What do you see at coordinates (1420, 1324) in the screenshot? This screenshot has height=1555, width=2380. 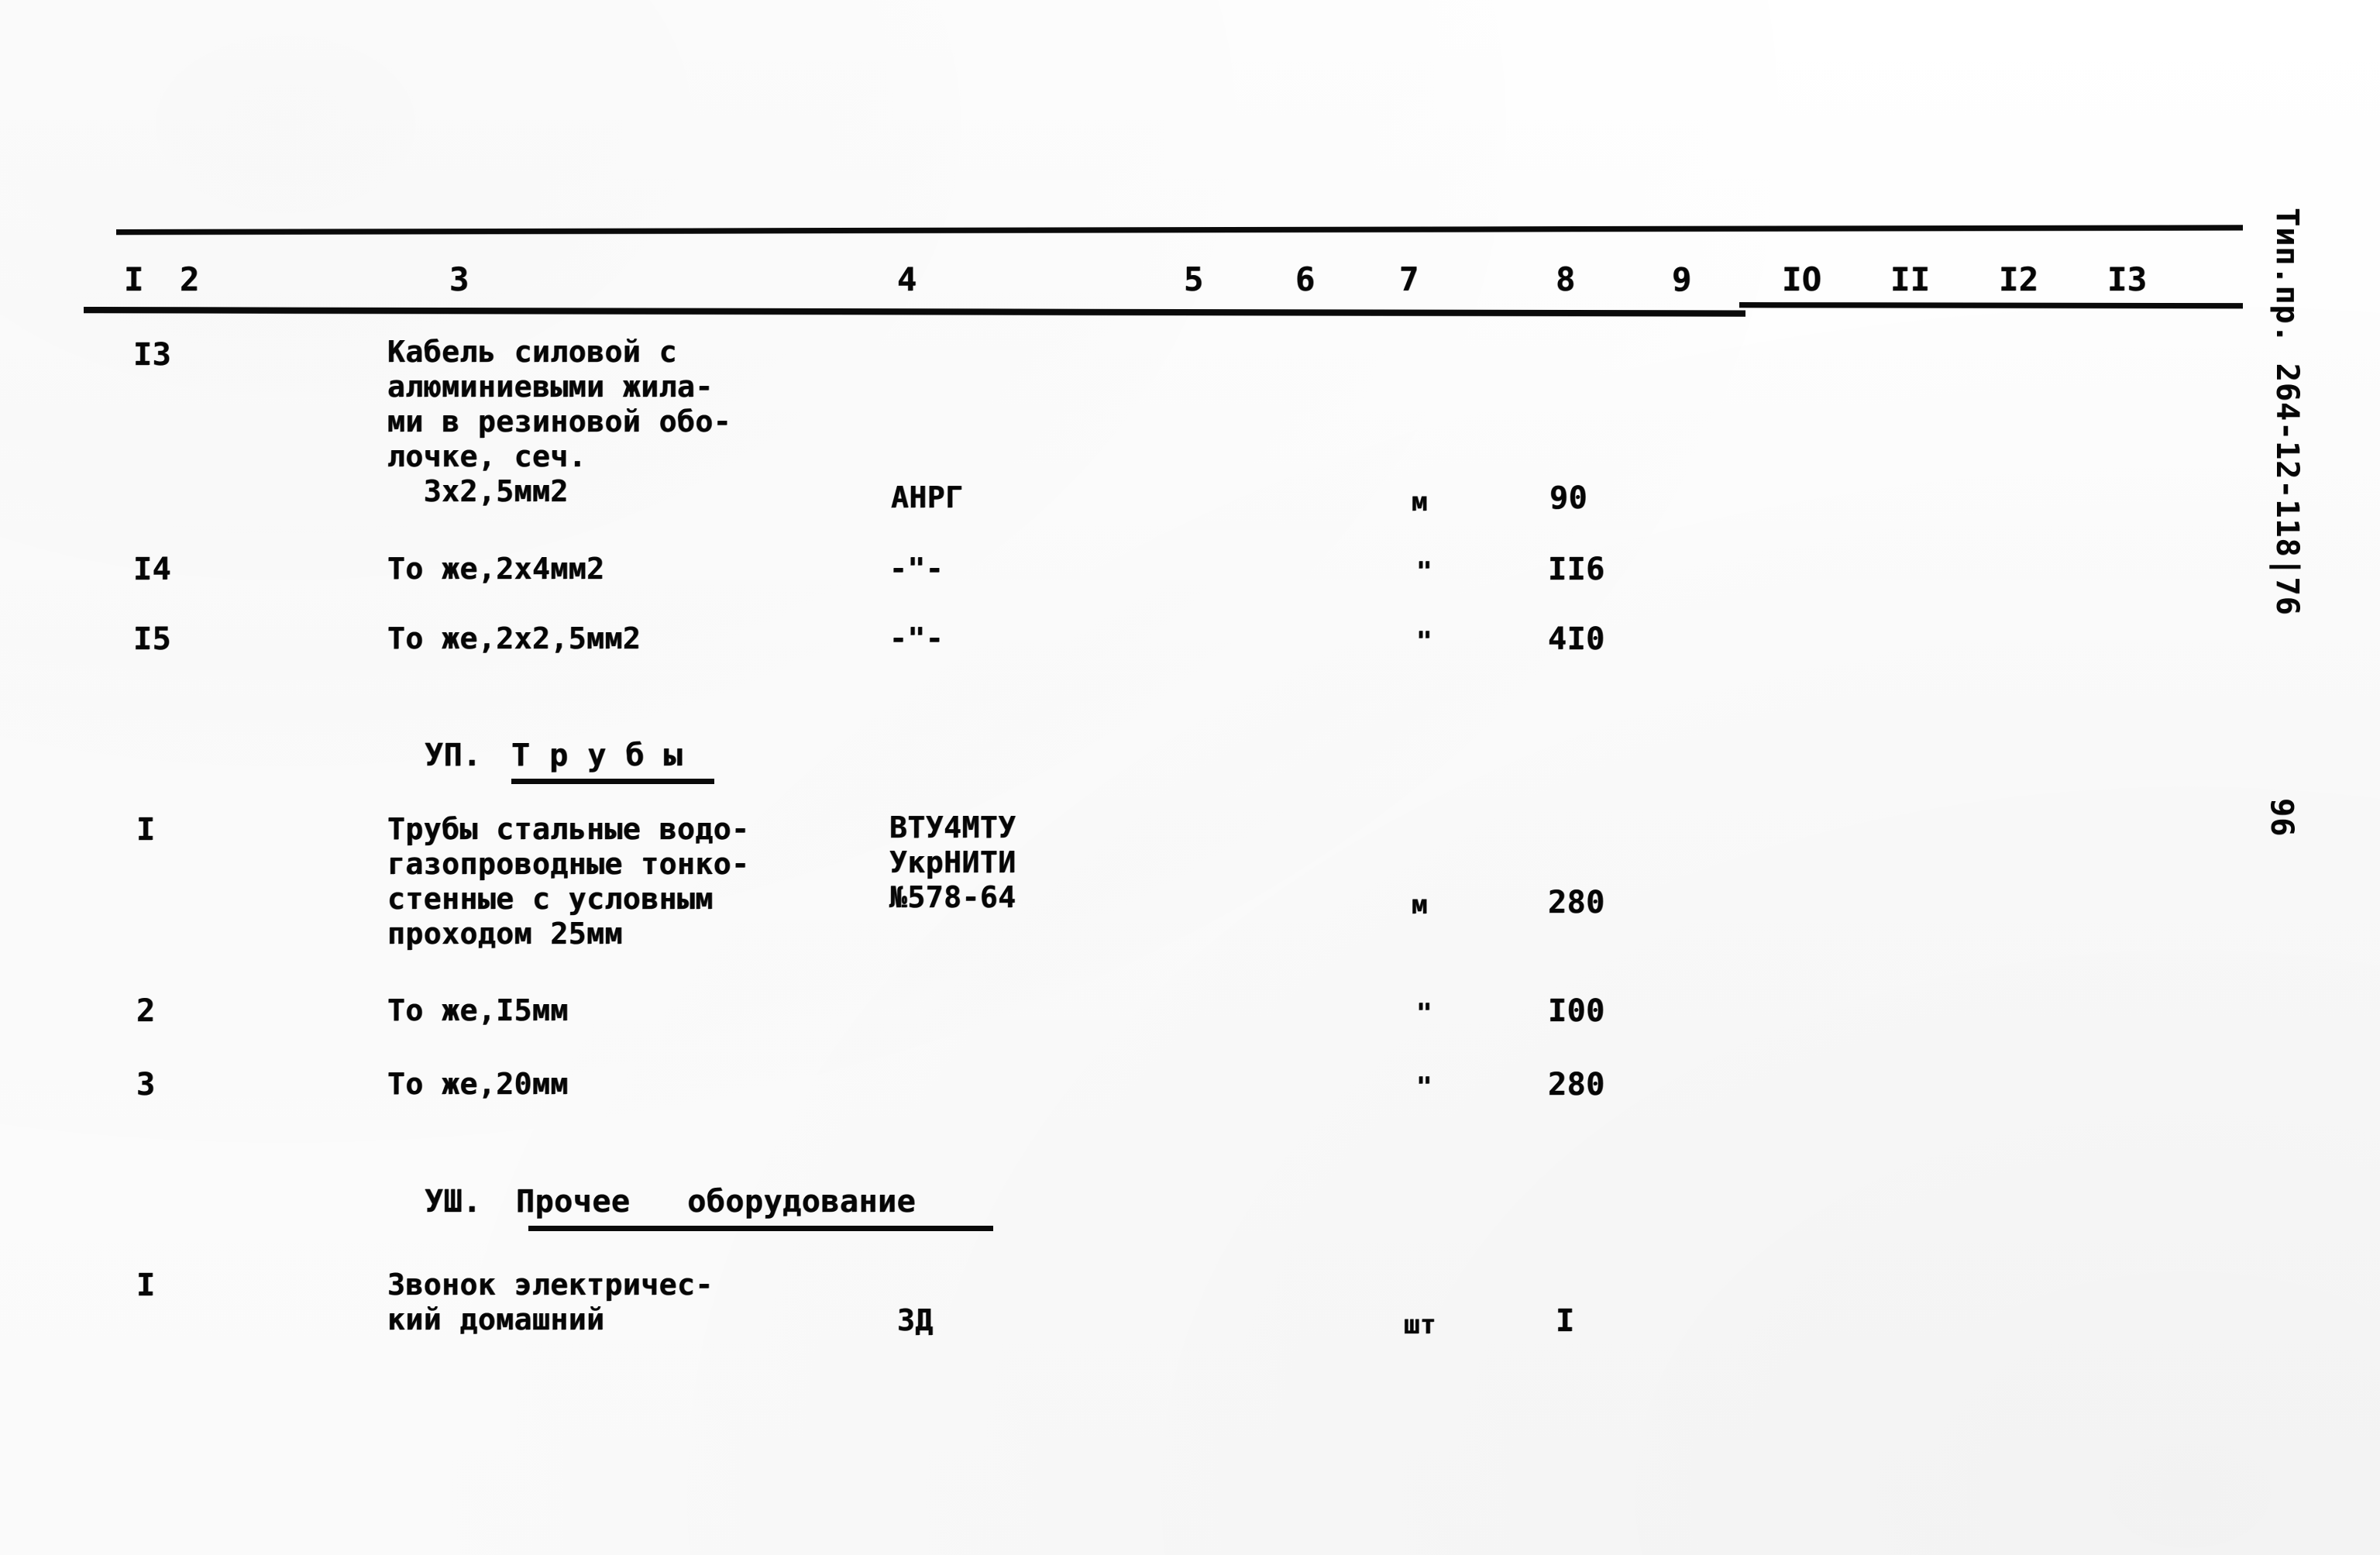 I see `row-unit: шт` at bounding box center [1420, 1324].